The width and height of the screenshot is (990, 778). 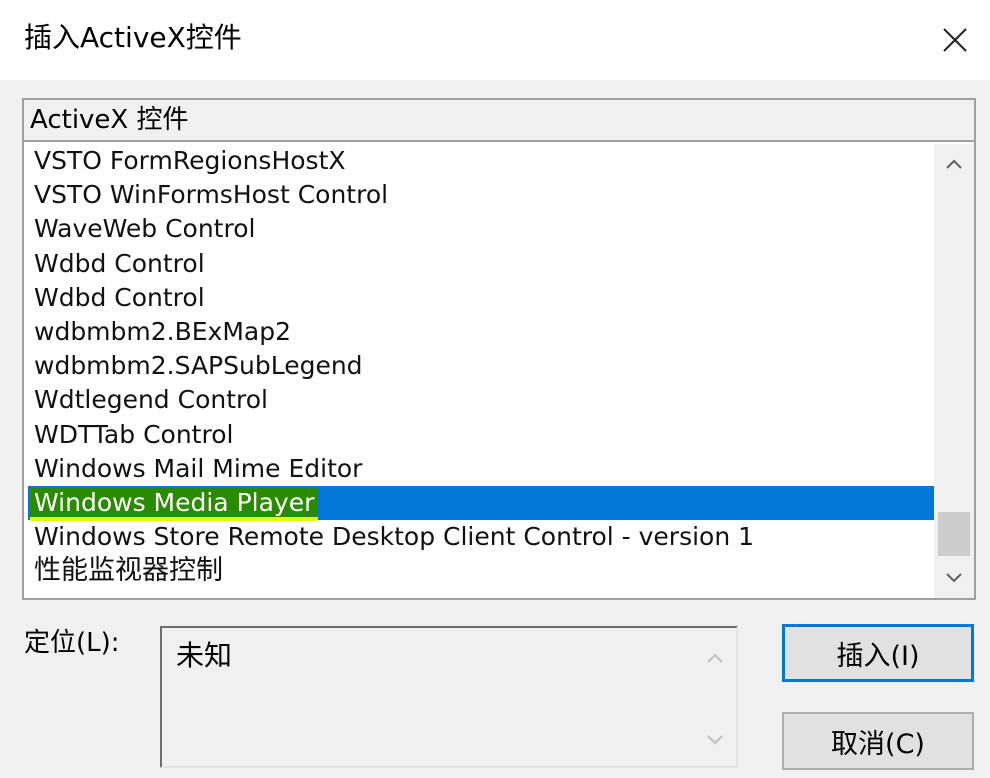 What do you see at coordinates (481, 469) in the screenshot?
I see `list-item: Windows Mail Mime Editor` at bounding box center [481, 469].